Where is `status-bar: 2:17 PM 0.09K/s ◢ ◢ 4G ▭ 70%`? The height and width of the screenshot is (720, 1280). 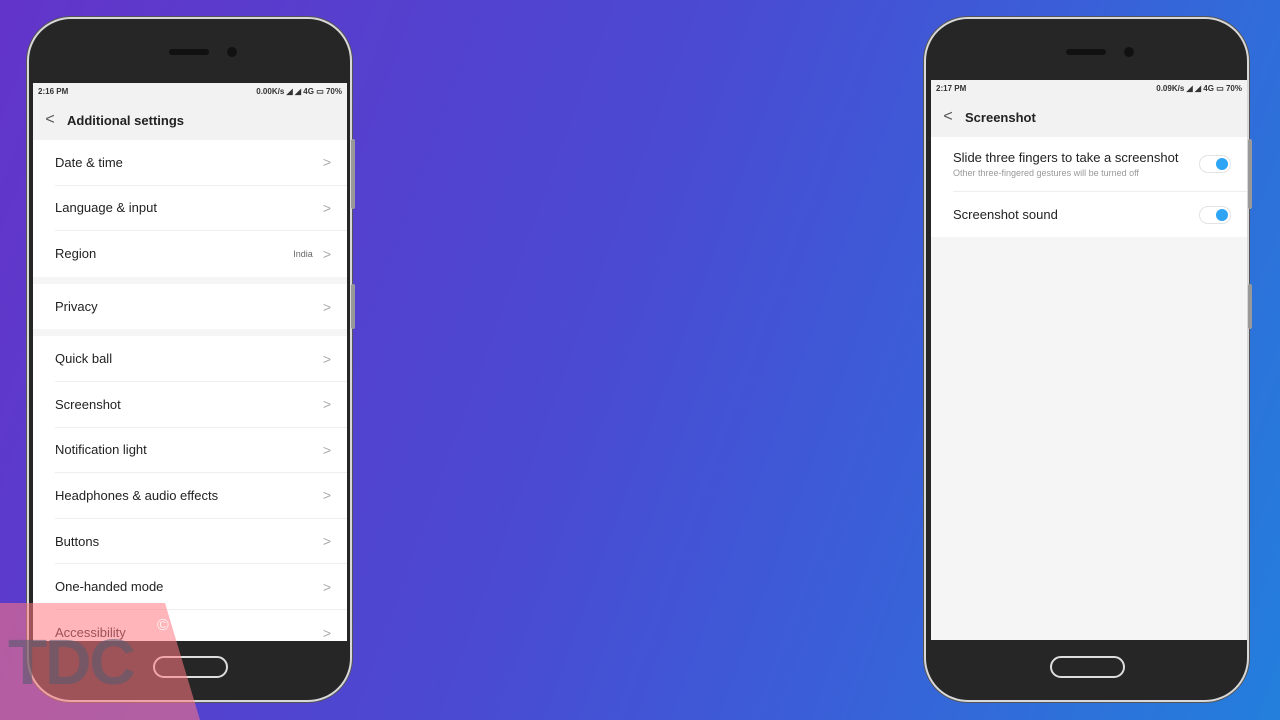 status-bar: 2:17 PM 0.09K/s ◢ ◢ 4G ▭ 70% is located at coordinates (1089, 88).